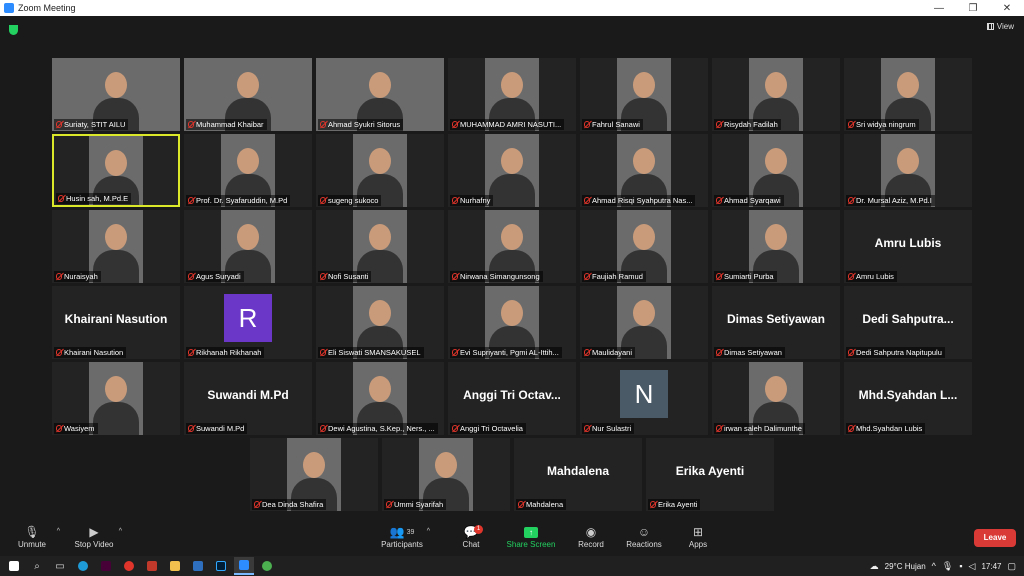 Image resolution: width=1024 pixels, height=576 pixels. What do you see at coordinates (939, 8) in the screenshot?
I see `minimize-button: —` at bounding box center [939, 8].